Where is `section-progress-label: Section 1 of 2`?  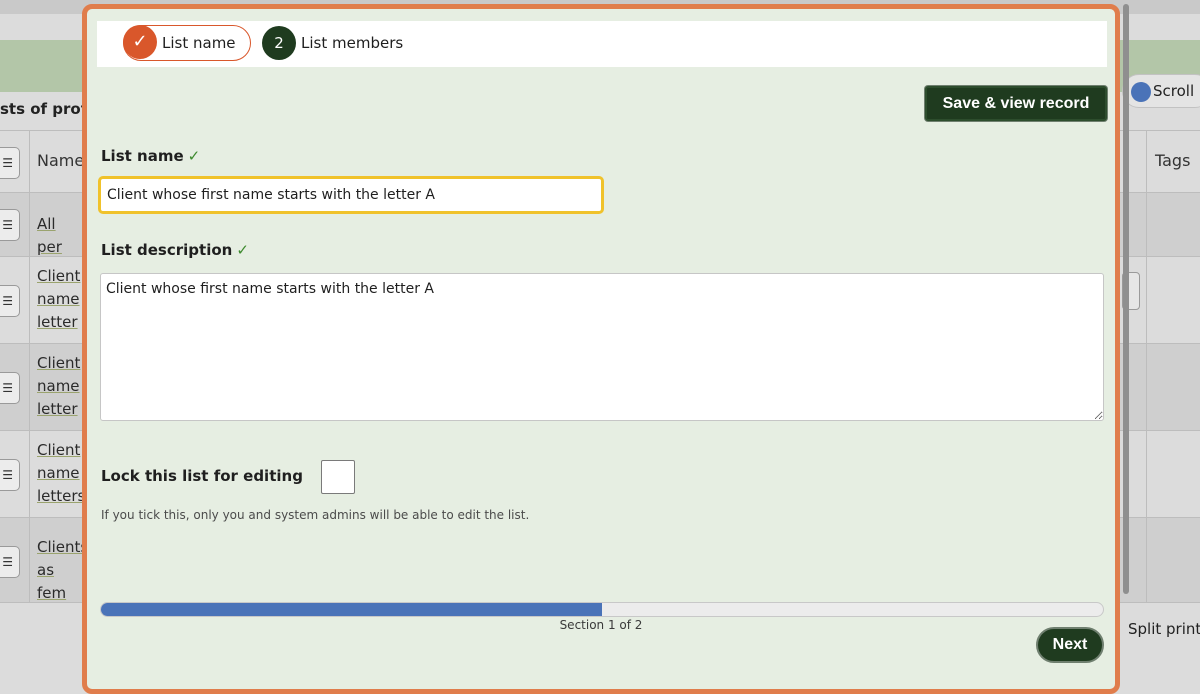
section-progress-label: Section 1 of 2 is located at coordinates (601, 625).